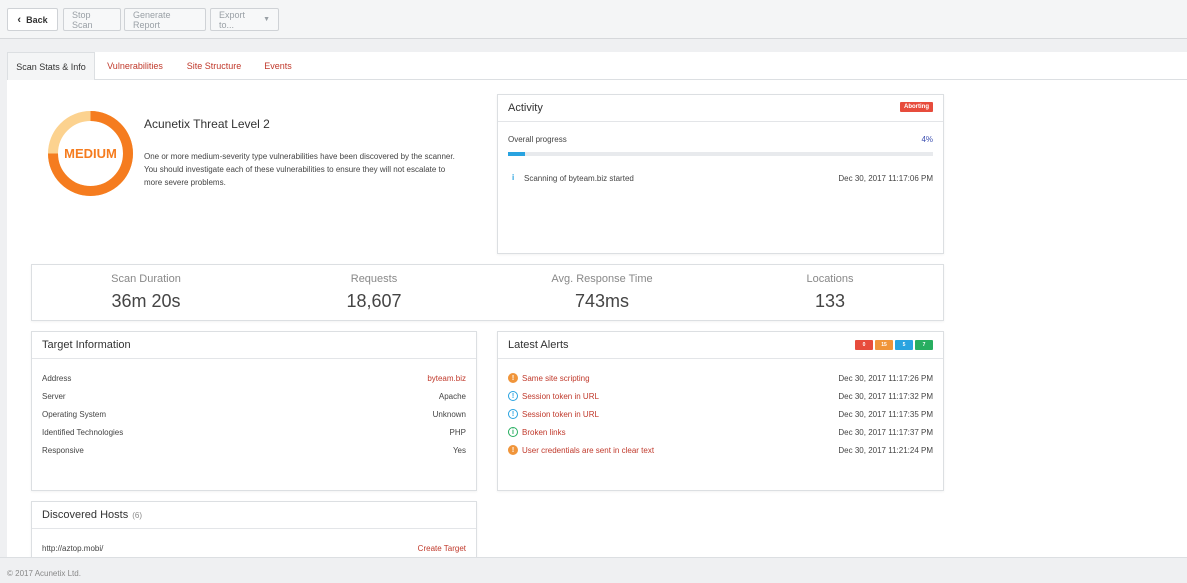 The width and height of the screenshot is (1187, 583). What do you see at coordinates (146, 279) in the screenshot?
I see `stat-label: Scan Duration` at bounding box center [146, 279].